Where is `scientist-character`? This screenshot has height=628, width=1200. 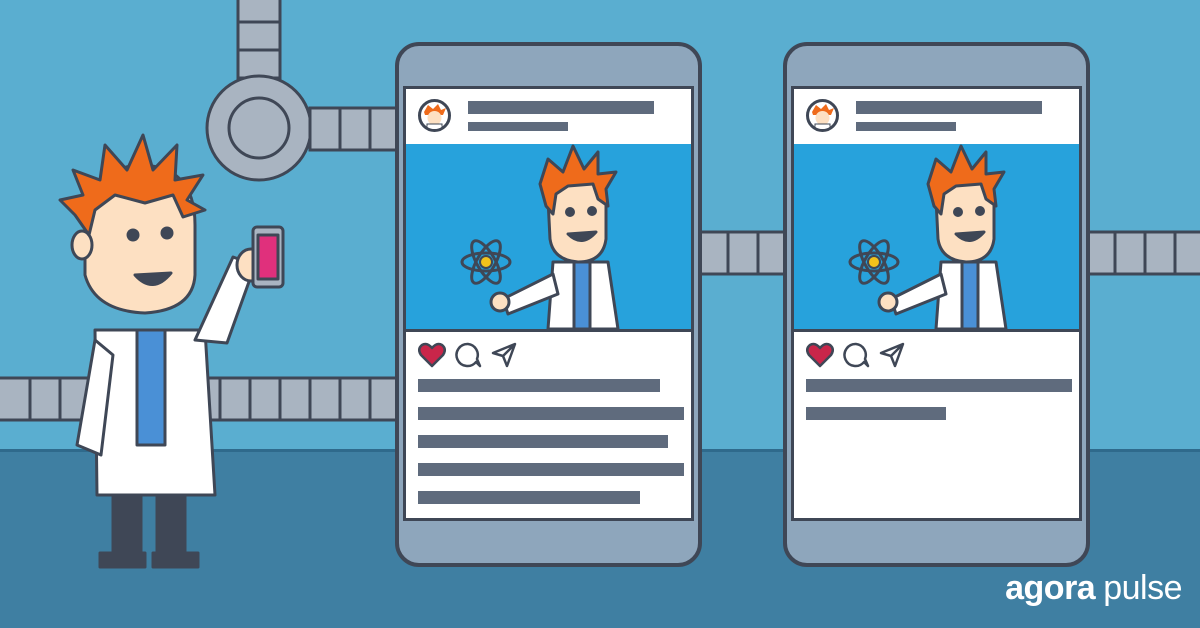 scientist-character is located at coordinates (171, 351).